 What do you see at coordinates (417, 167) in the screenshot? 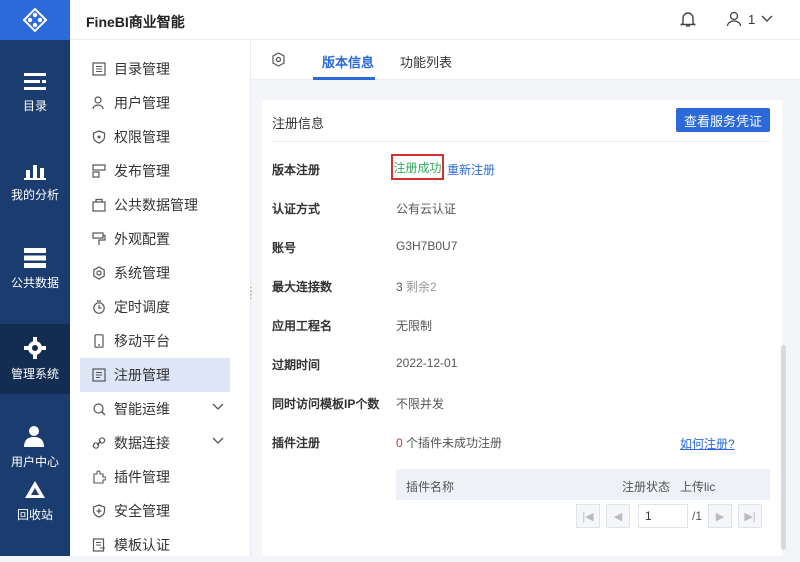
I see `registration-status: 注册成功` at bounding box center [417, 167].